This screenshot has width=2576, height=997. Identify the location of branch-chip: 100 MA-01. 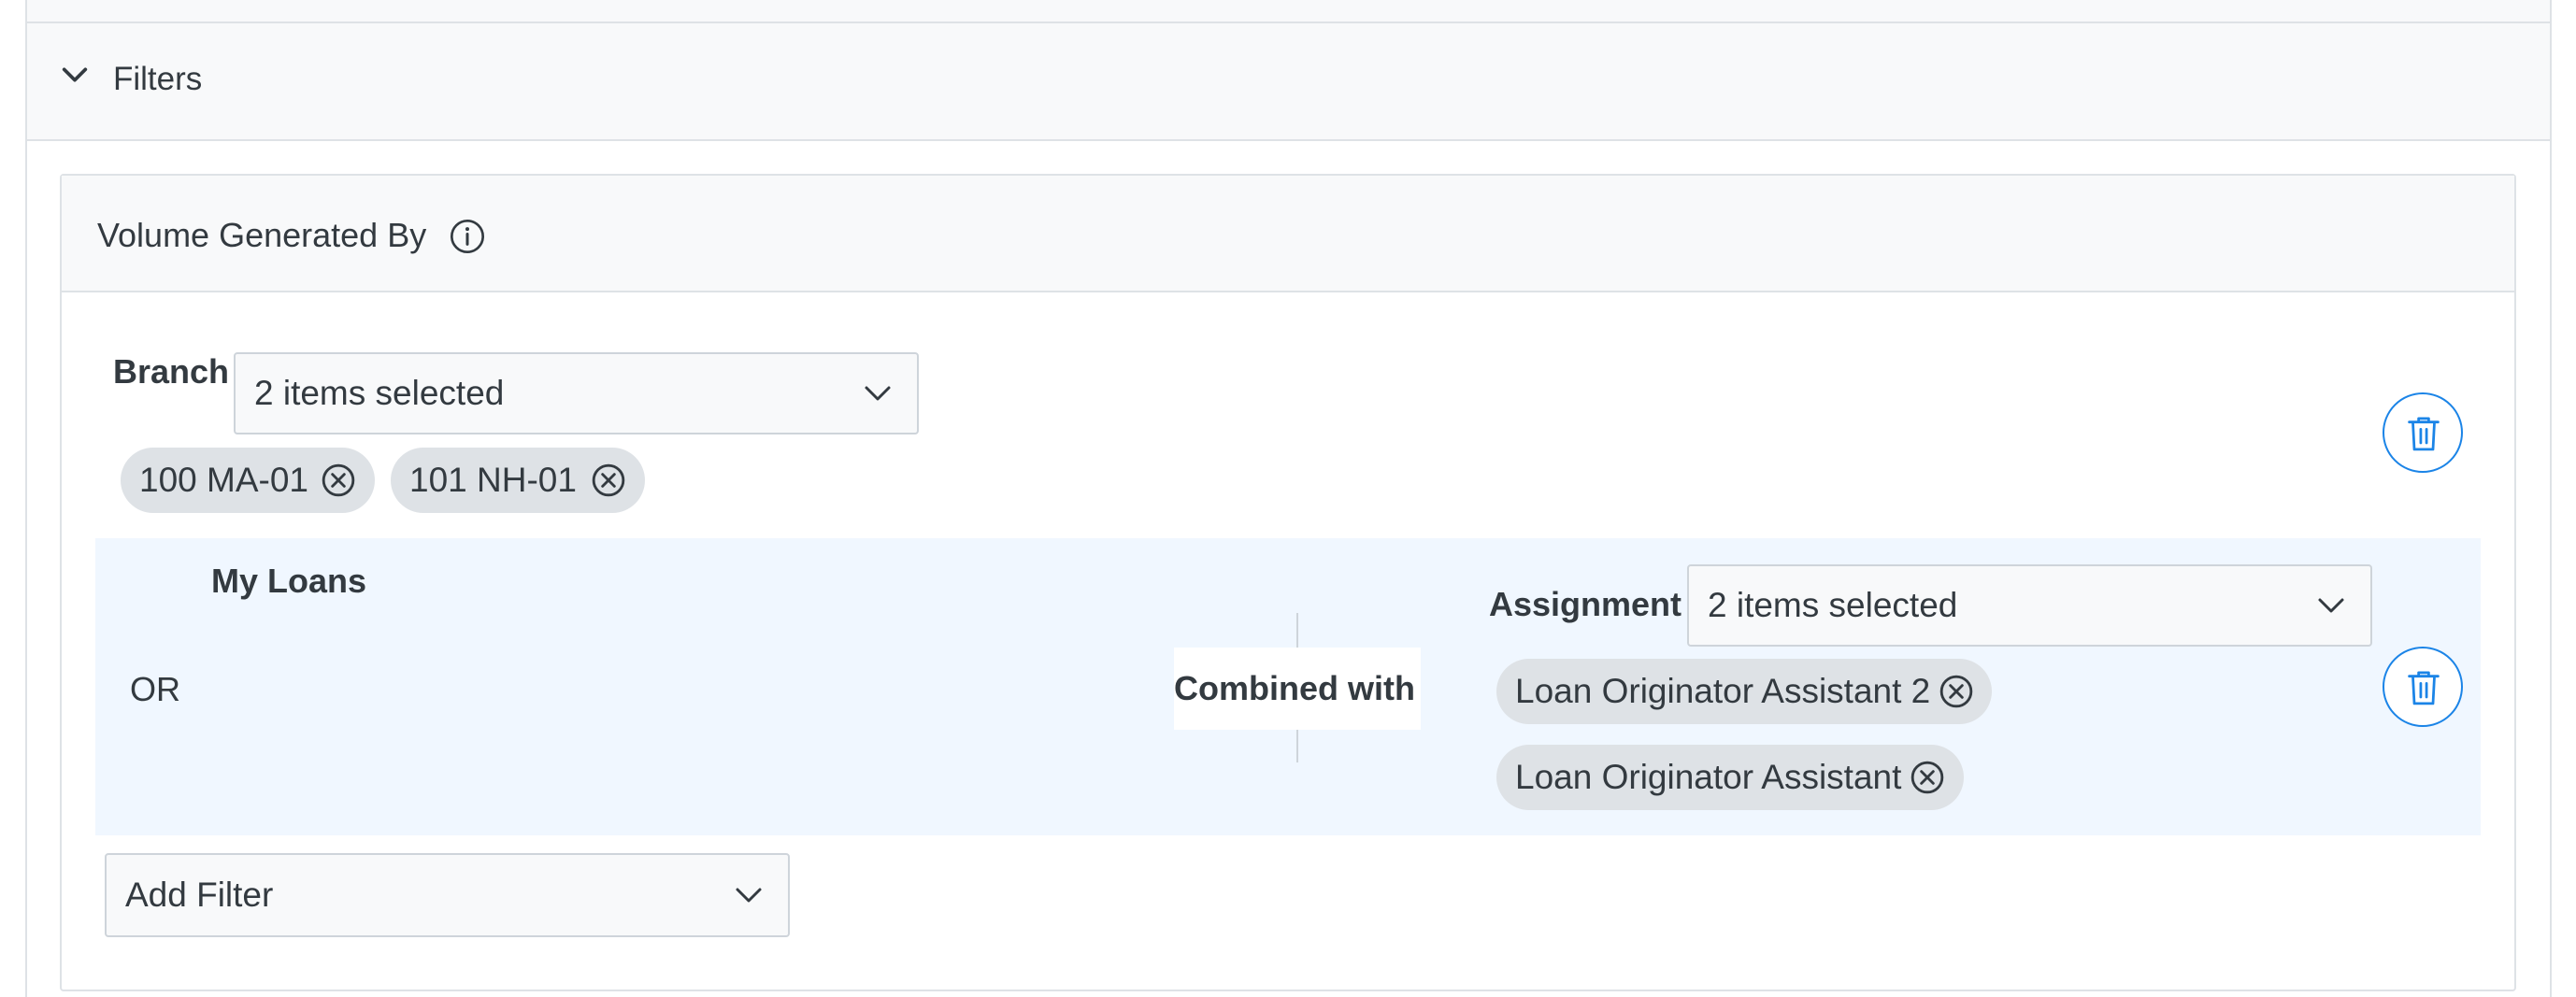
(248, 480).